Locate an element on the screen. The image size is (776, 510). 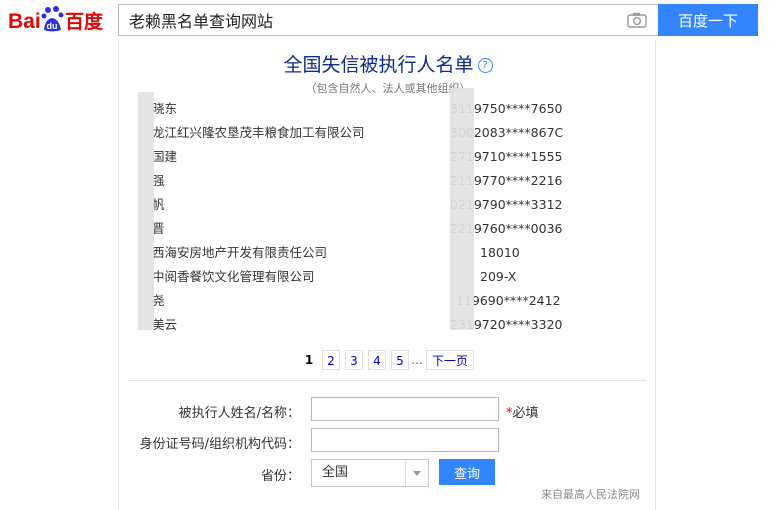
next-page-link: 下一页 is located at coordinates (450, 360).